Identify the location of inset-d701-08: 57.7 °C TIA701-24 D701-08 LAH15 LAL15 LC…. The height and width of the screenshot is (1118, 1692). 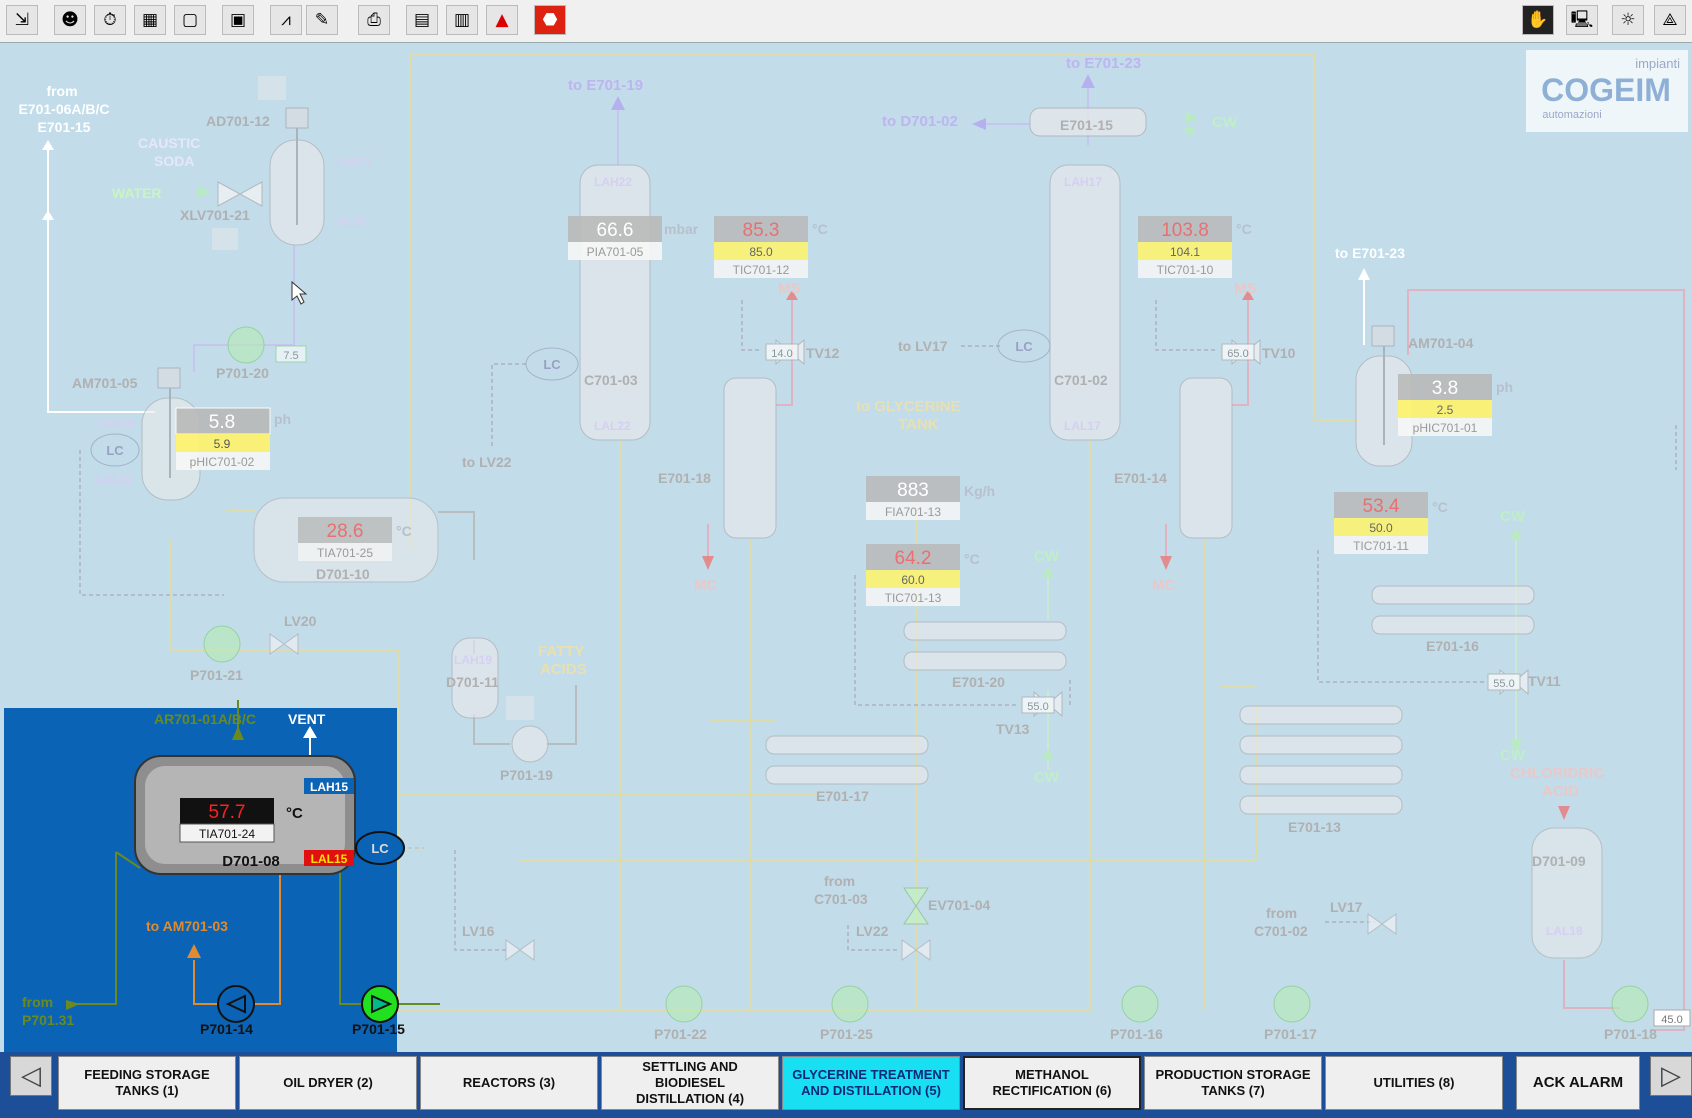
(222, 876).